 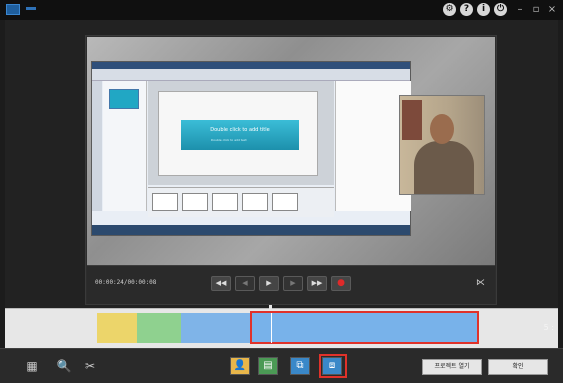 I want to click on open-project-button: 프로젝트 열기, so click(x=452, y=367).